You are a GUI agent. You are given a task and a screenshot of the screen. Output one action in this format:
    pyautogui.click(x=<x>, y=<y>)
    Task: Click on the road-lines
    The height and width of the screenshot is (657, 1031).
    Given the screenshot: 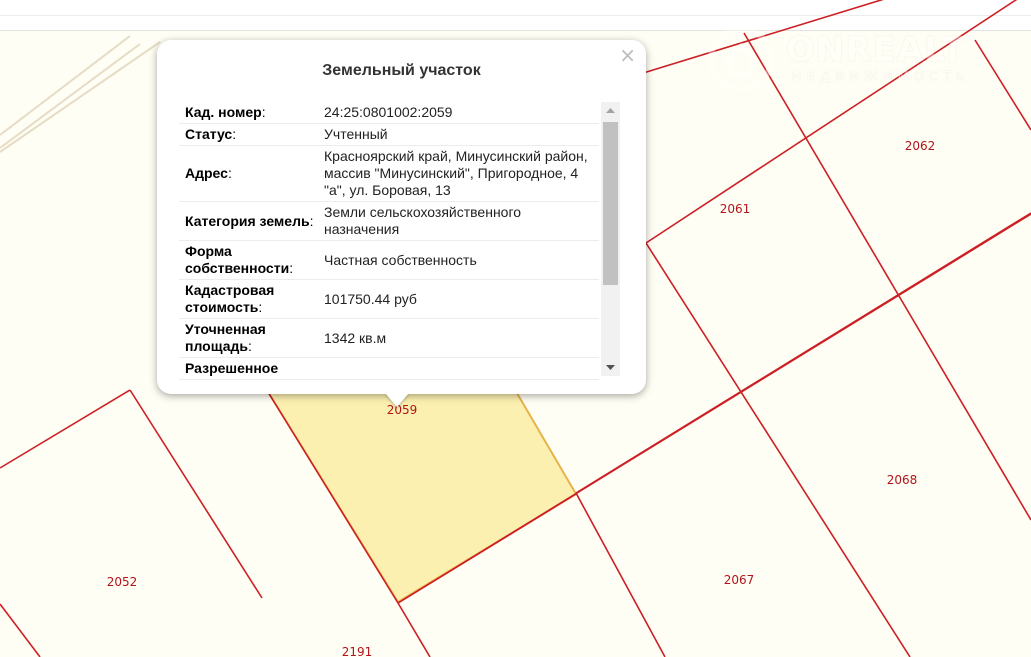 What is the action you would take?
    pyautogui.click(x=80, y=94)
    